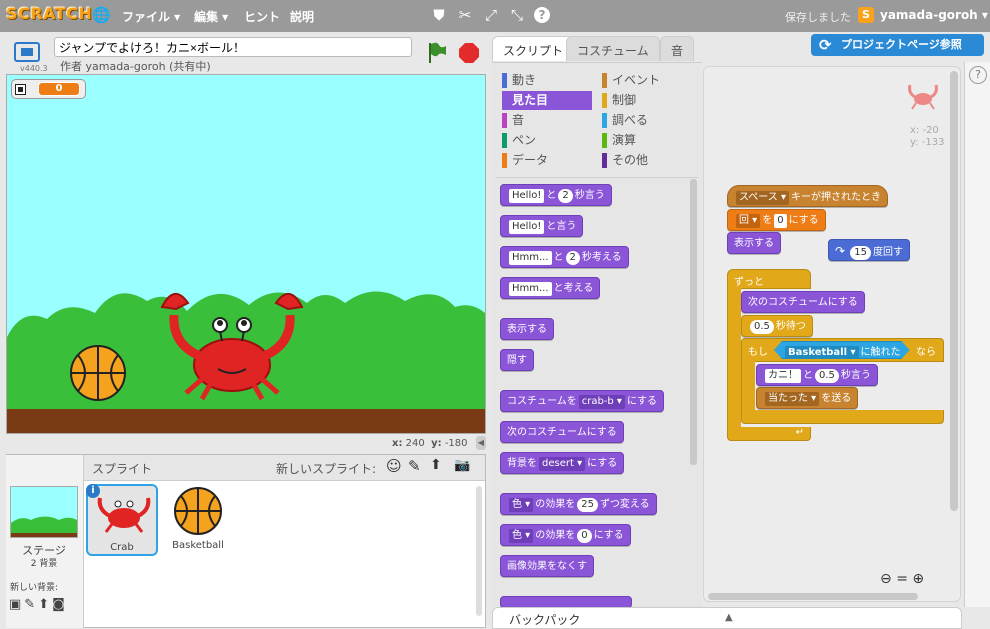 This screenshot has height=629, width=990. I want to click on stop-sign-icon, so click(469, 53).